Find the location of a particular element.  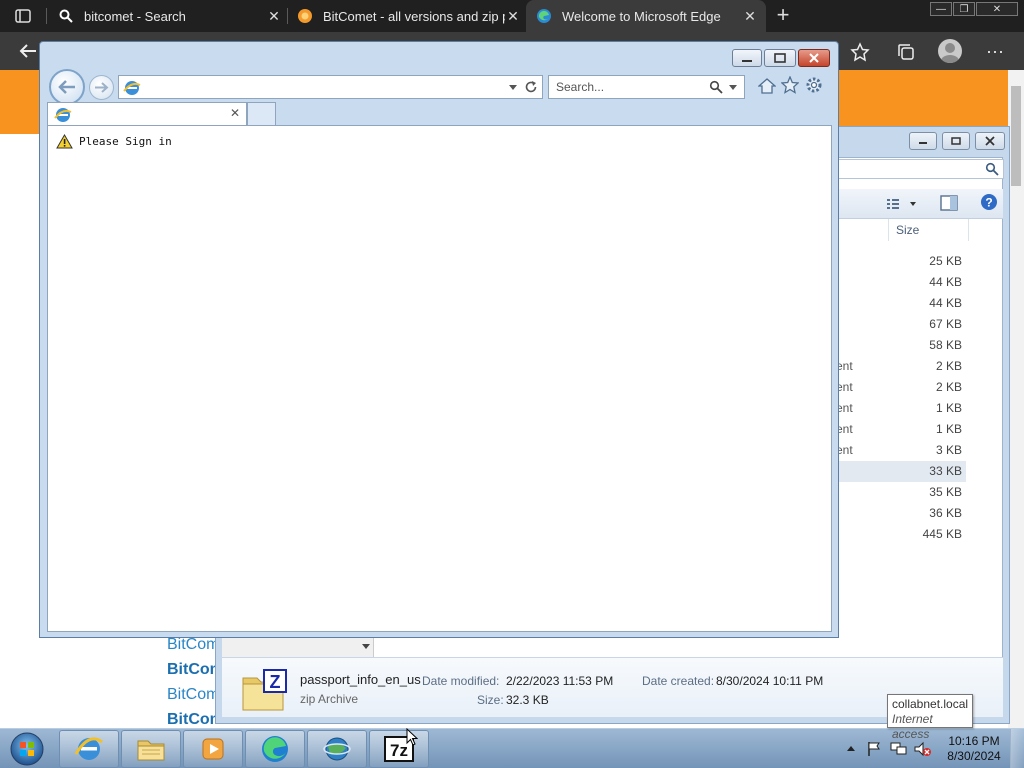

profile-avatar is located at coordinates (950, 51).